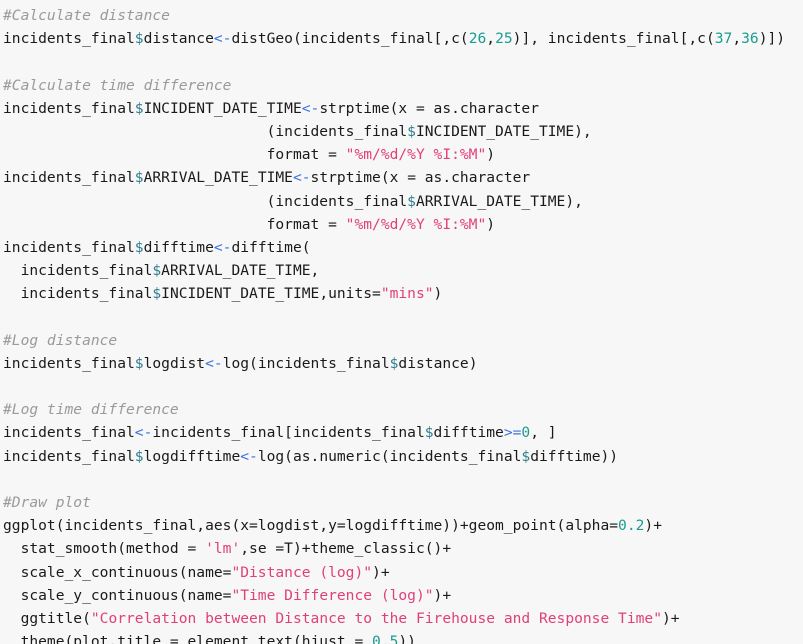  What do you see at coordinates (403, 247) in the screenshot?
I see `code-line: incidents_final$difftime<-difftime(` at bounding box center [403, 247].